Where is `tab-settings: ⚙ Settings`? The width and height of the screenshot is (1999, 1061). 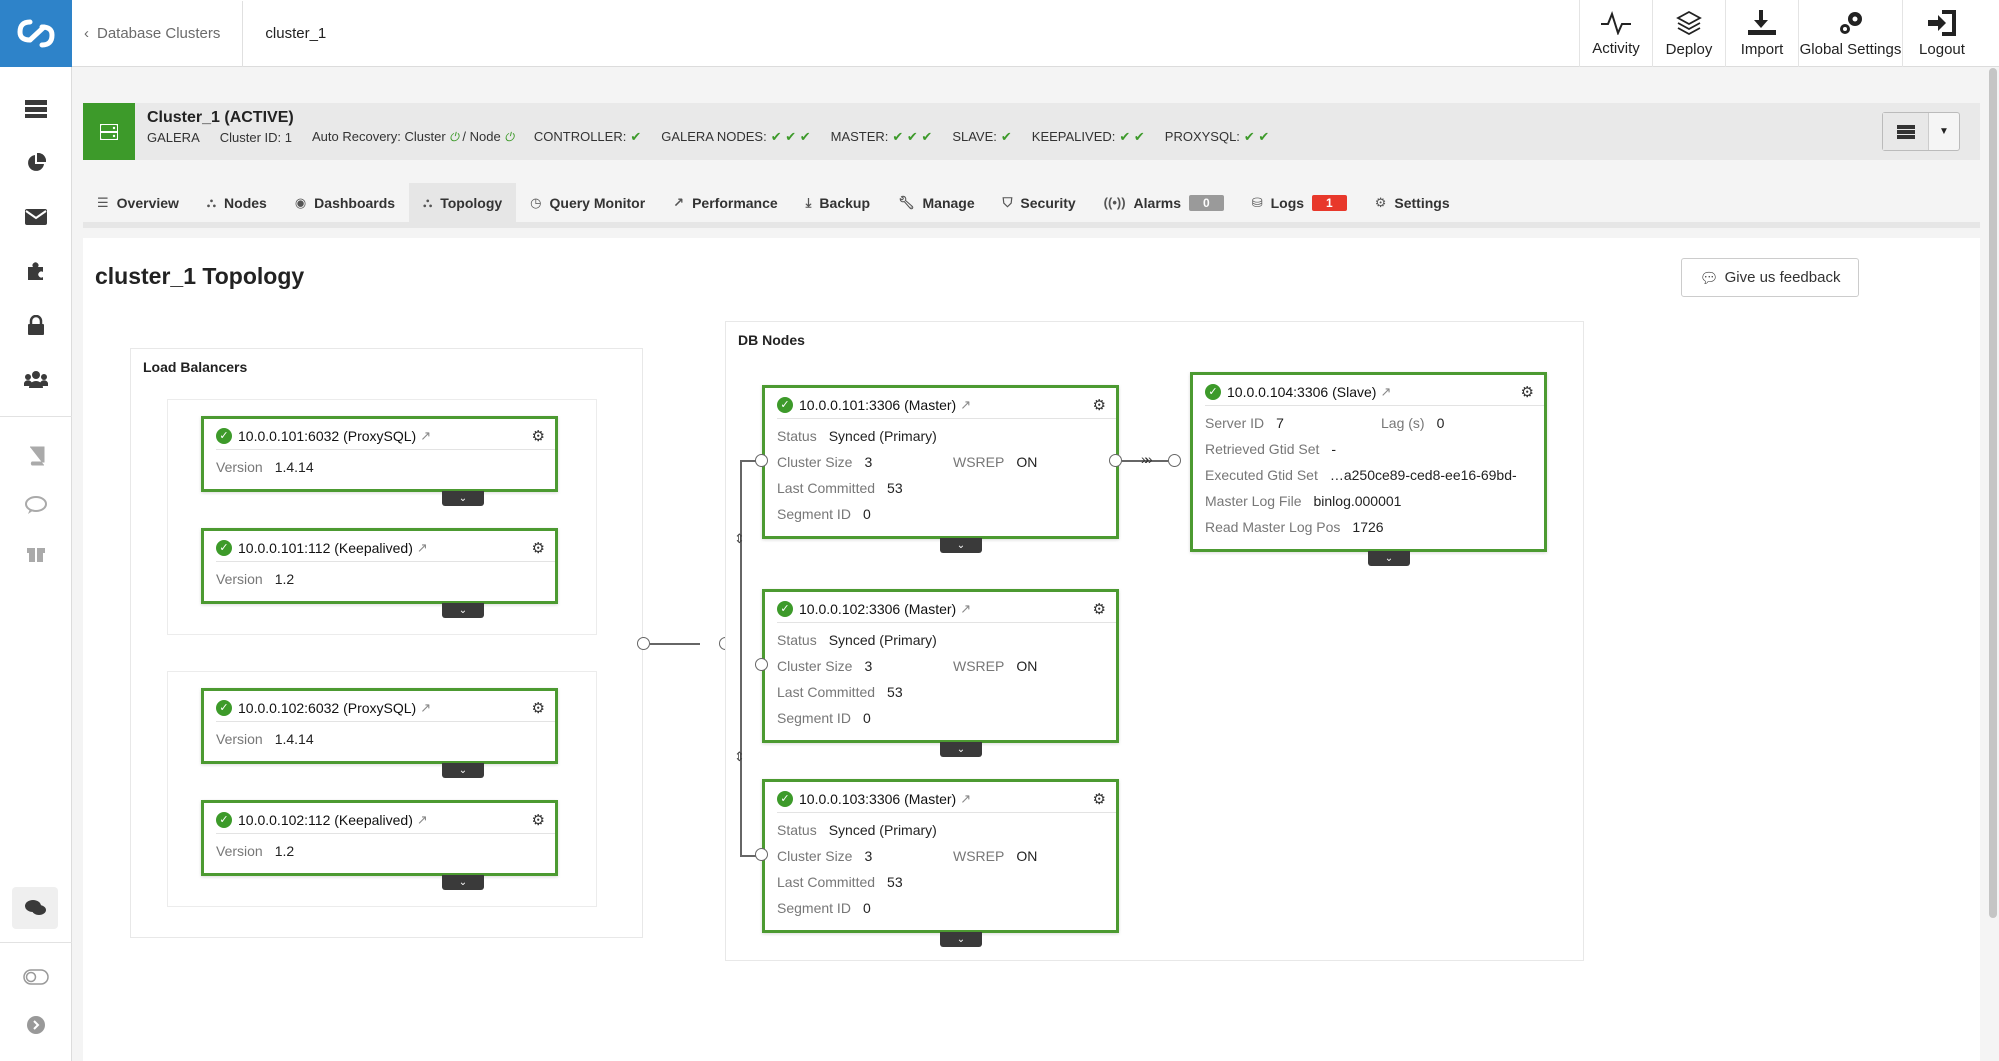
tab-settings: ⚙ Settings is located at coordinates (1412, 202).